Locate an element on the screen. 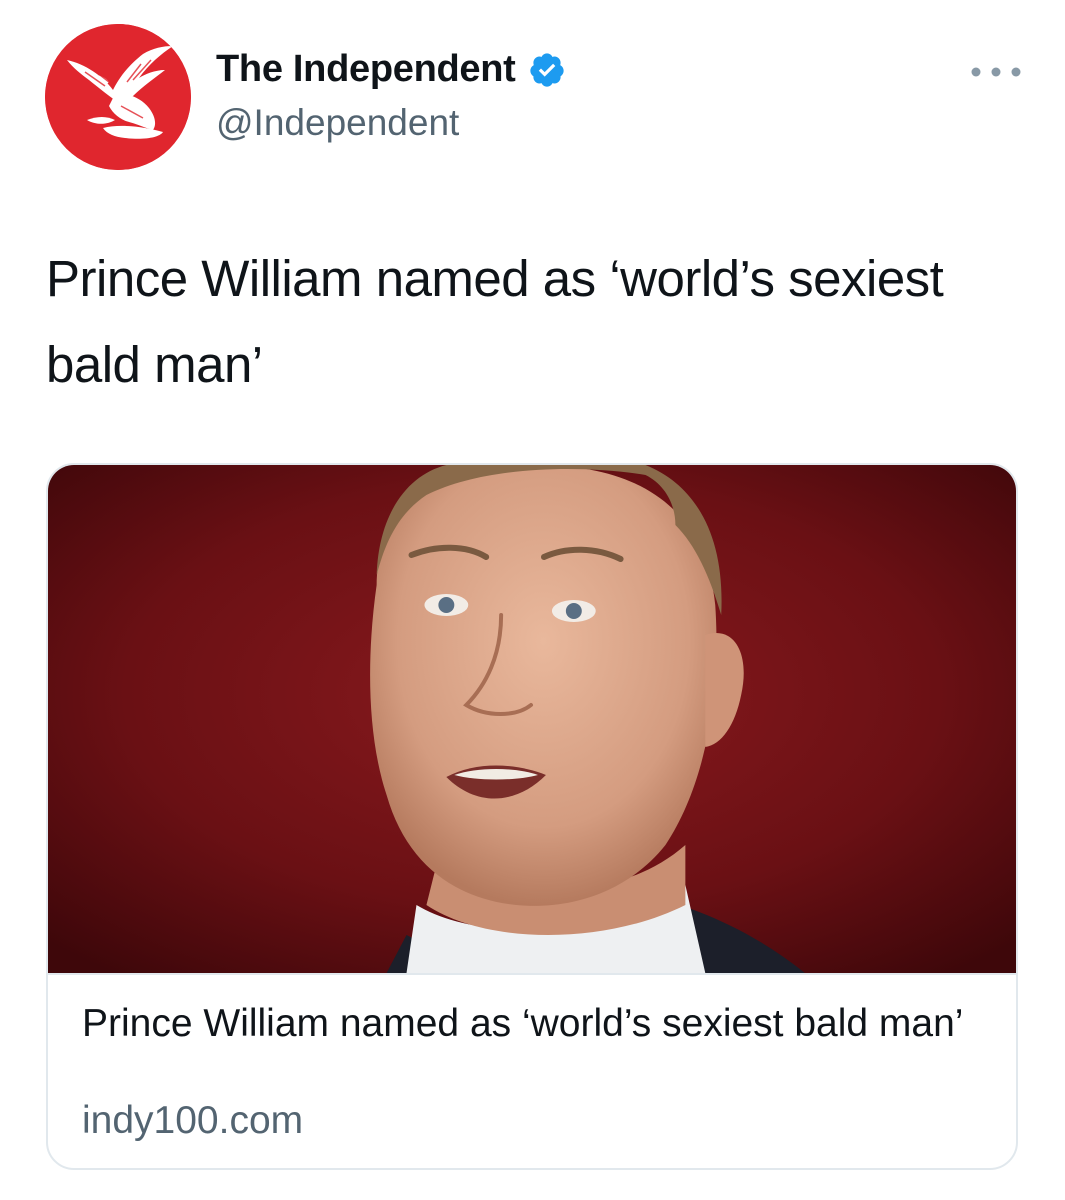 Image resolution: width=1065 pixels, height=1200 pixels. more-dots-icon is located at coordinates (996, 72).